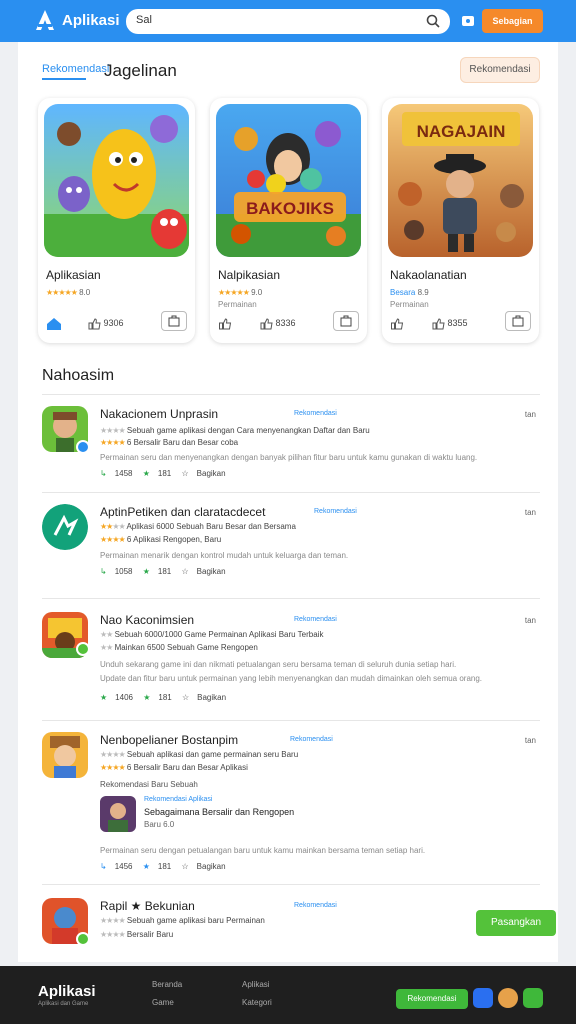 The height and width of the screenshot is (1024, 576). What do you see at coordinates (460, 180) in the screenshot?
I see `featured-card-image: NAGAJAIN` at bounding box center [460, 180].